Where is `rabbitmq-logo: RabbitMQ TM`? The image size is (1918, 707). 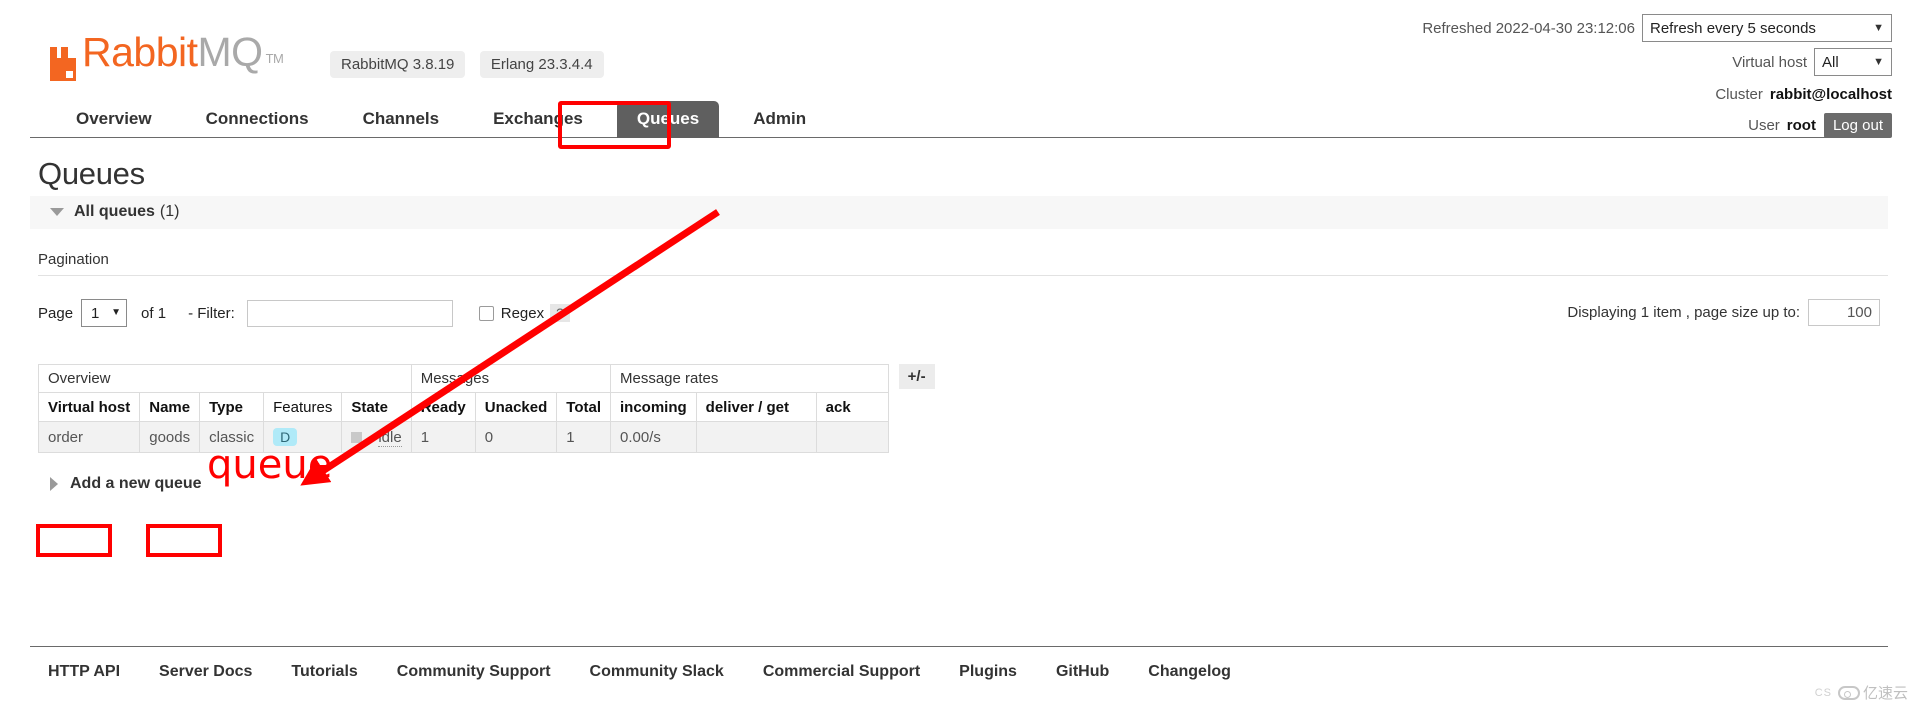 rabbitmq-logo: RabbitMQ TM is located at coordinates (166, 56).